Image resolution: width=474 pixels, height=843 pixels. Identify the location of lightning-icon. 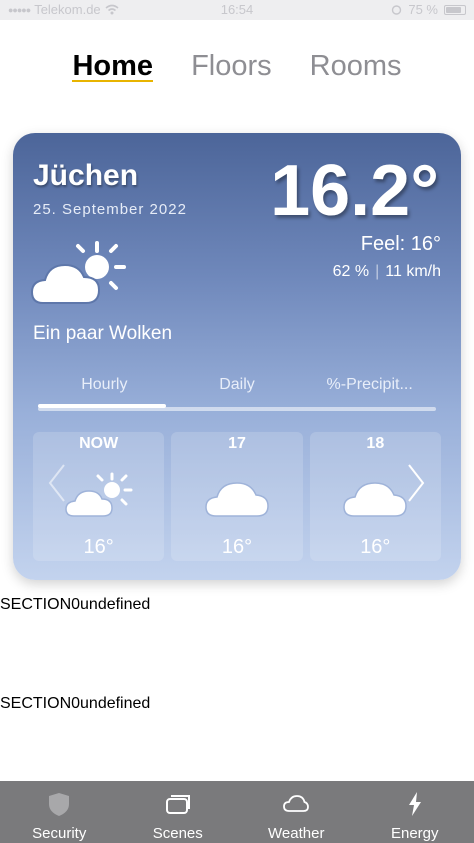
(414, 804).